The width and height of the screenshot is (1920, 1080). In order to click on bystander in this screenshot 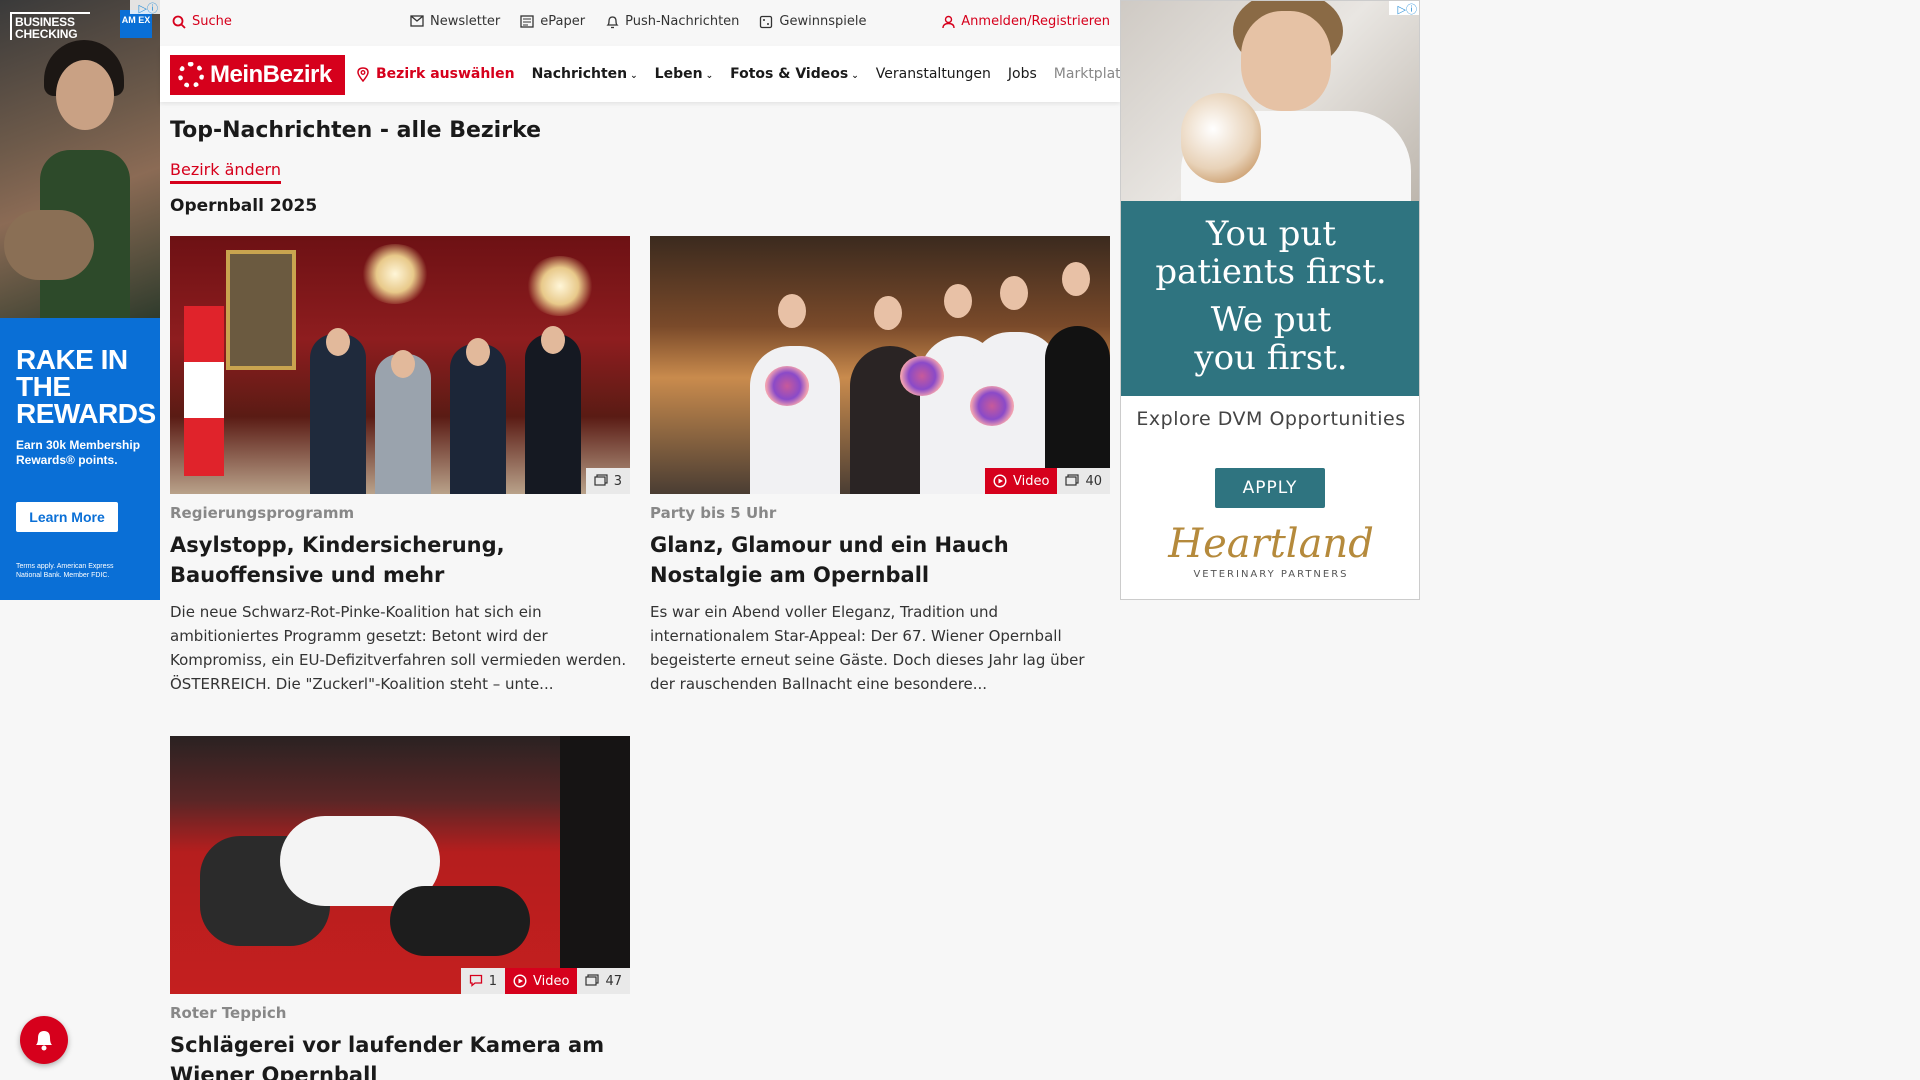, I will do `click(595, 865)`.